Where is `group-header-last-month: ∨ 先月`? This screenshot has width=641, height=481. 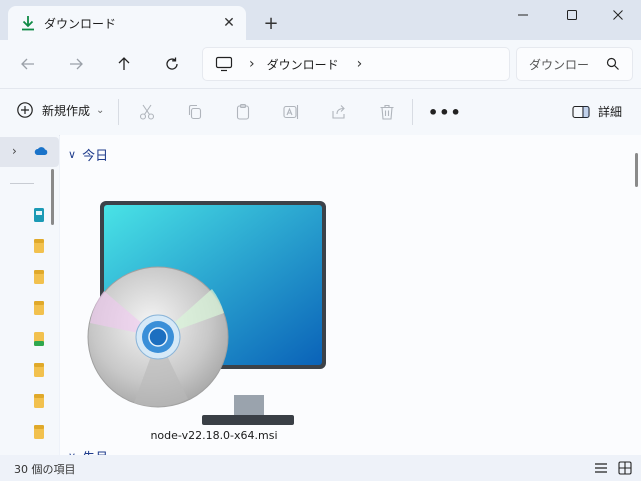 group-header-last-month: ∨ 先月 is located at coordinates (88, 451).